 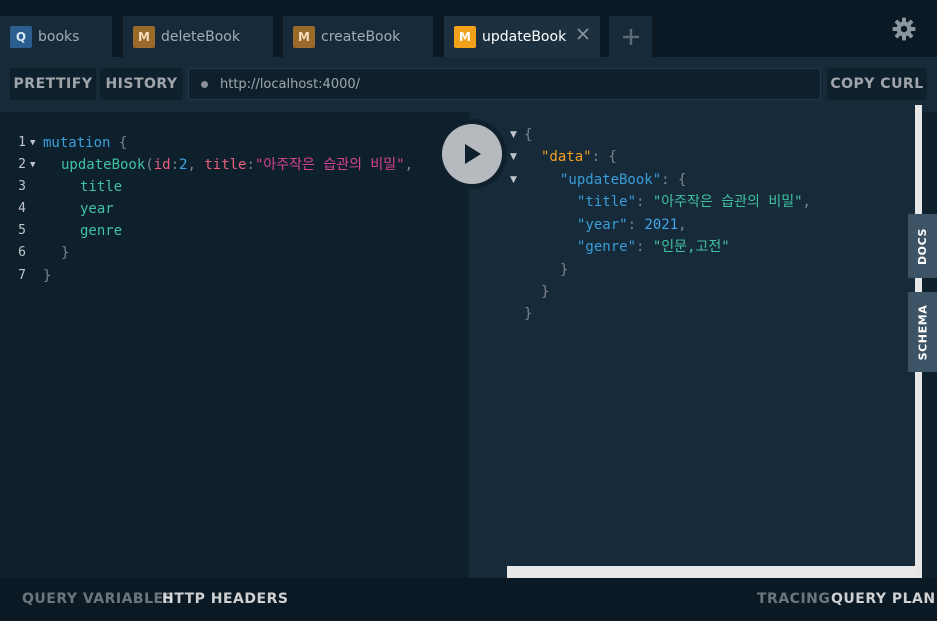 What do you see at coordinates (22, 252) in the screenshot?
I see `line-number: 6` at bounding box center [22, 252].